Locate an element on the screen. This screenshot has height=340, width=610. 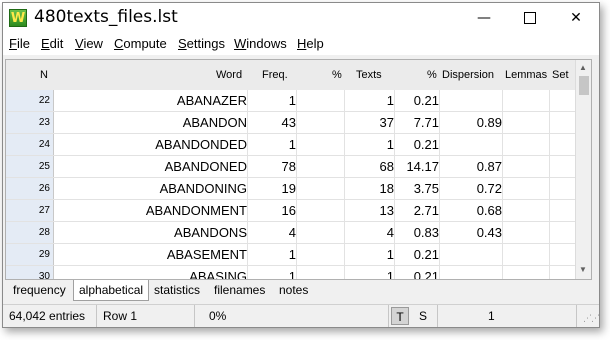
header-n: N is located at coordinates (44, 75).